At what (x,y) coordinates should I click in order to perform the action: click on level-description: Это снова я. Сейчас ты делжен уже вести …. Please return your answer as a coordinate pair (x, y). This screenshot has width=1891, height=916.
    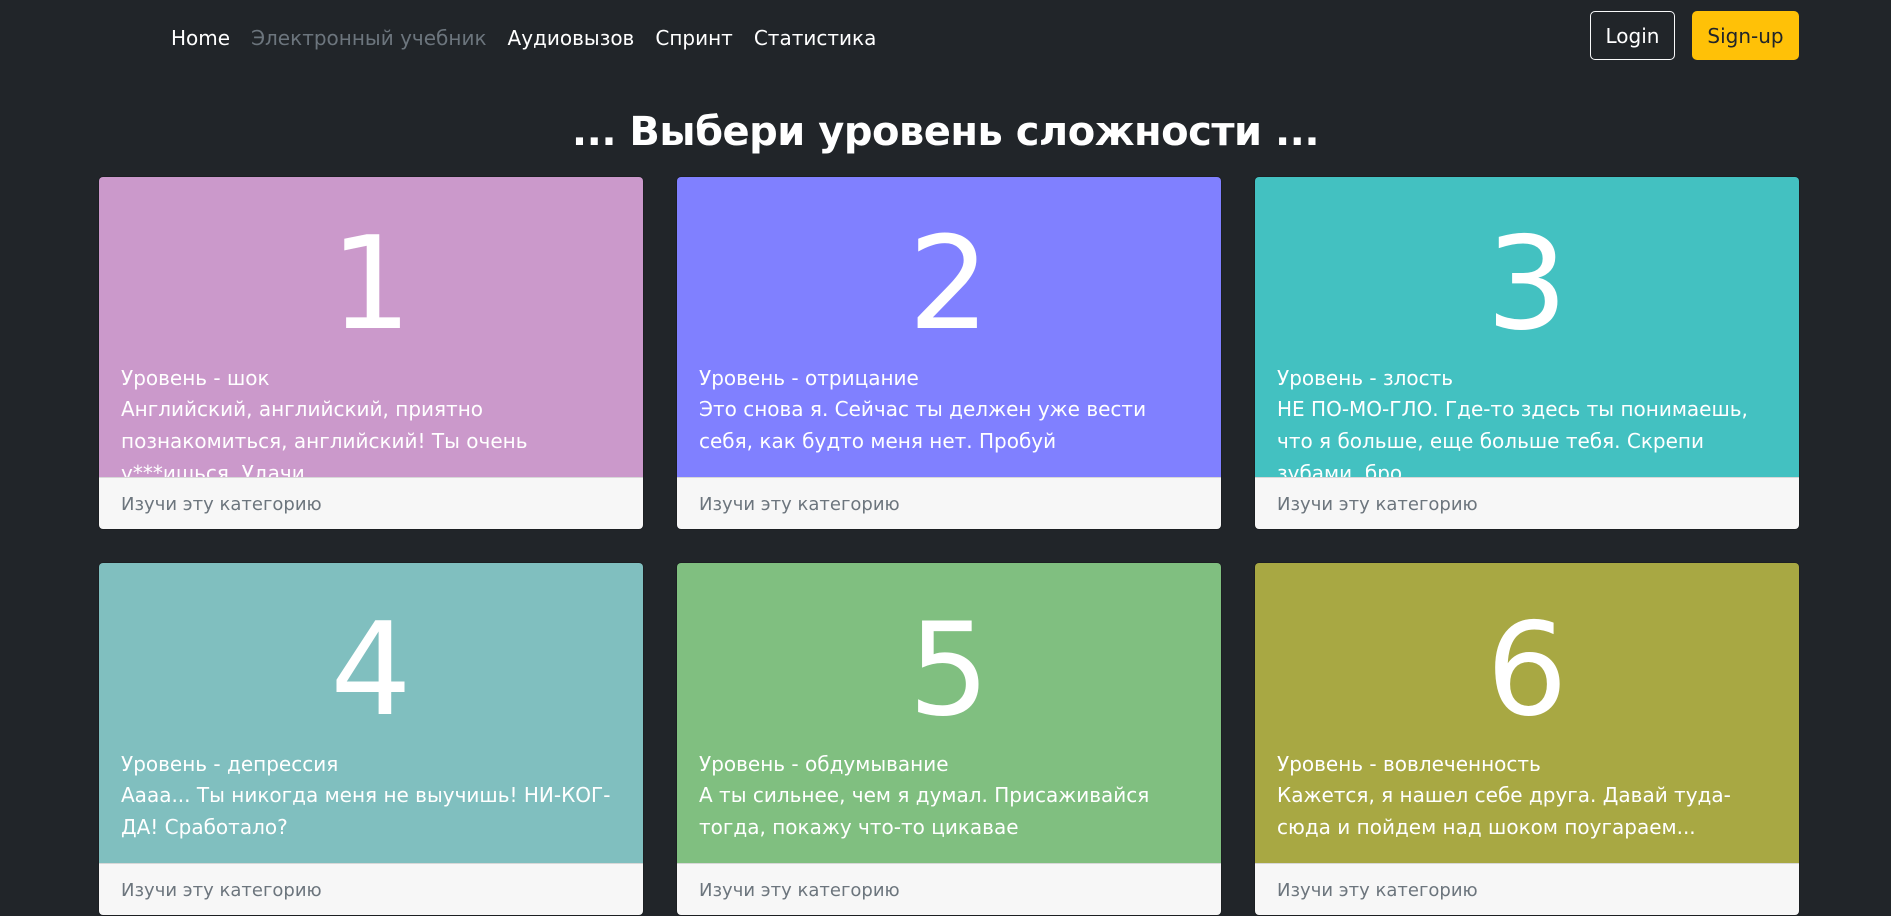
    Looking at the image, I should click on (923, 425).